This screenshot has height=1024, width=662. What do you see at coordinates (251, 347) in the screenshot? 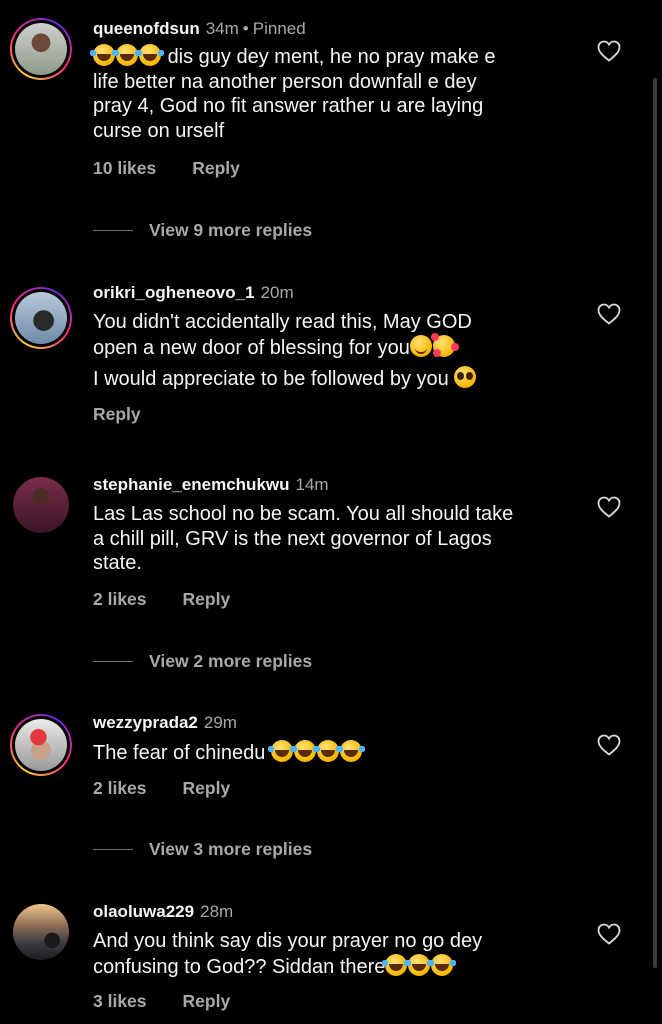
I see `comment-text-line: open a new door of blessing for you` at bounding box center [251, 347].